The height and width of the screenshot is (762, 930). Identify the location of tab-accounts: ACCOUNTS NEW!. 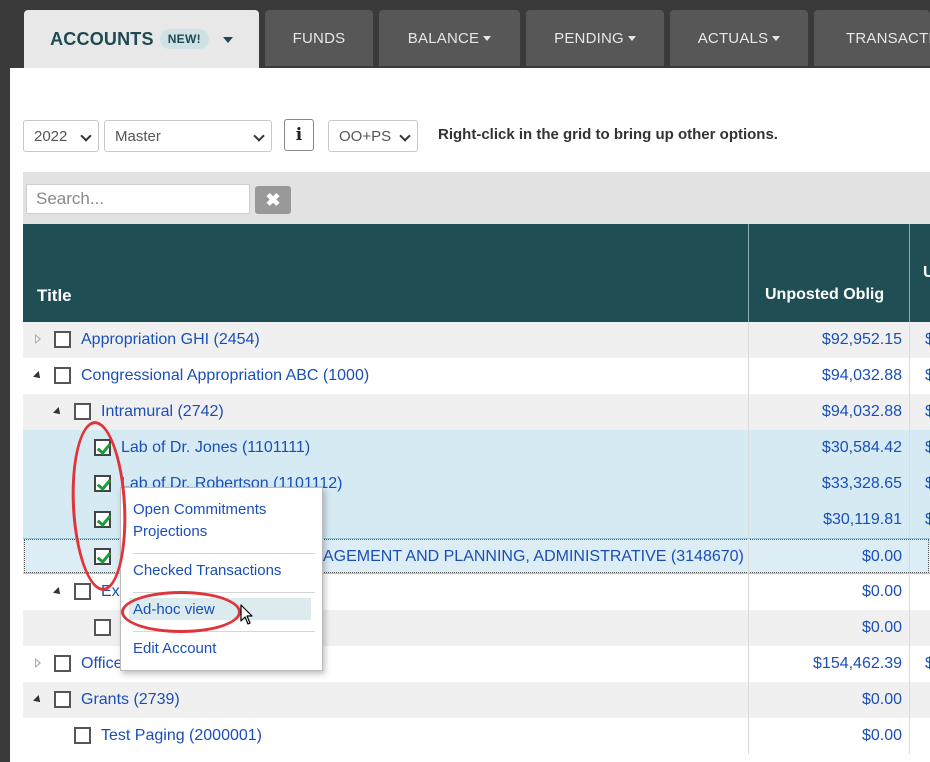
(141, 39).